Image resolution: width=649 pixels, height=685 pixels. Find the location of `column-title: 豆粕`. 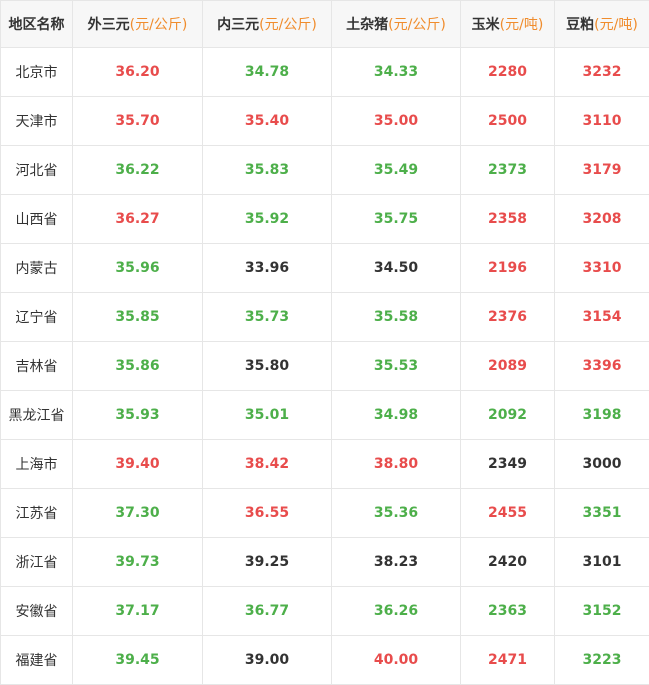

column-title: 豆粕 is located at coordinates (580, 25).